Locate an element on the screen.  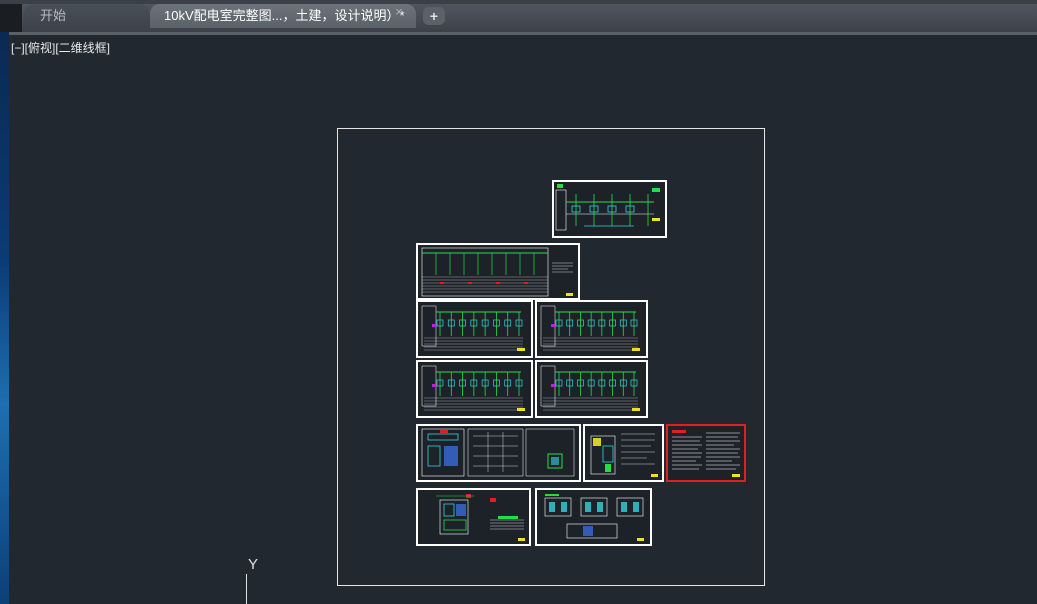
menu-grip is located at coordinates (11, 18).